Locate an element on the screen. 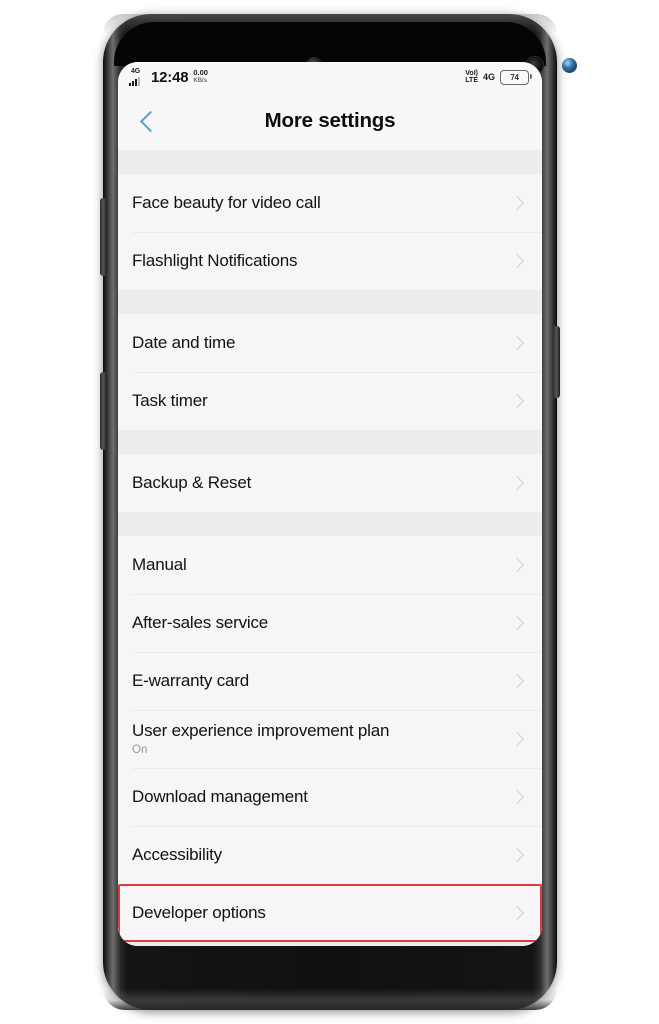 This screenshot has width=659, height=1024. list-item-texts: User experience improvement plan On is located at coordinates (322, 738).